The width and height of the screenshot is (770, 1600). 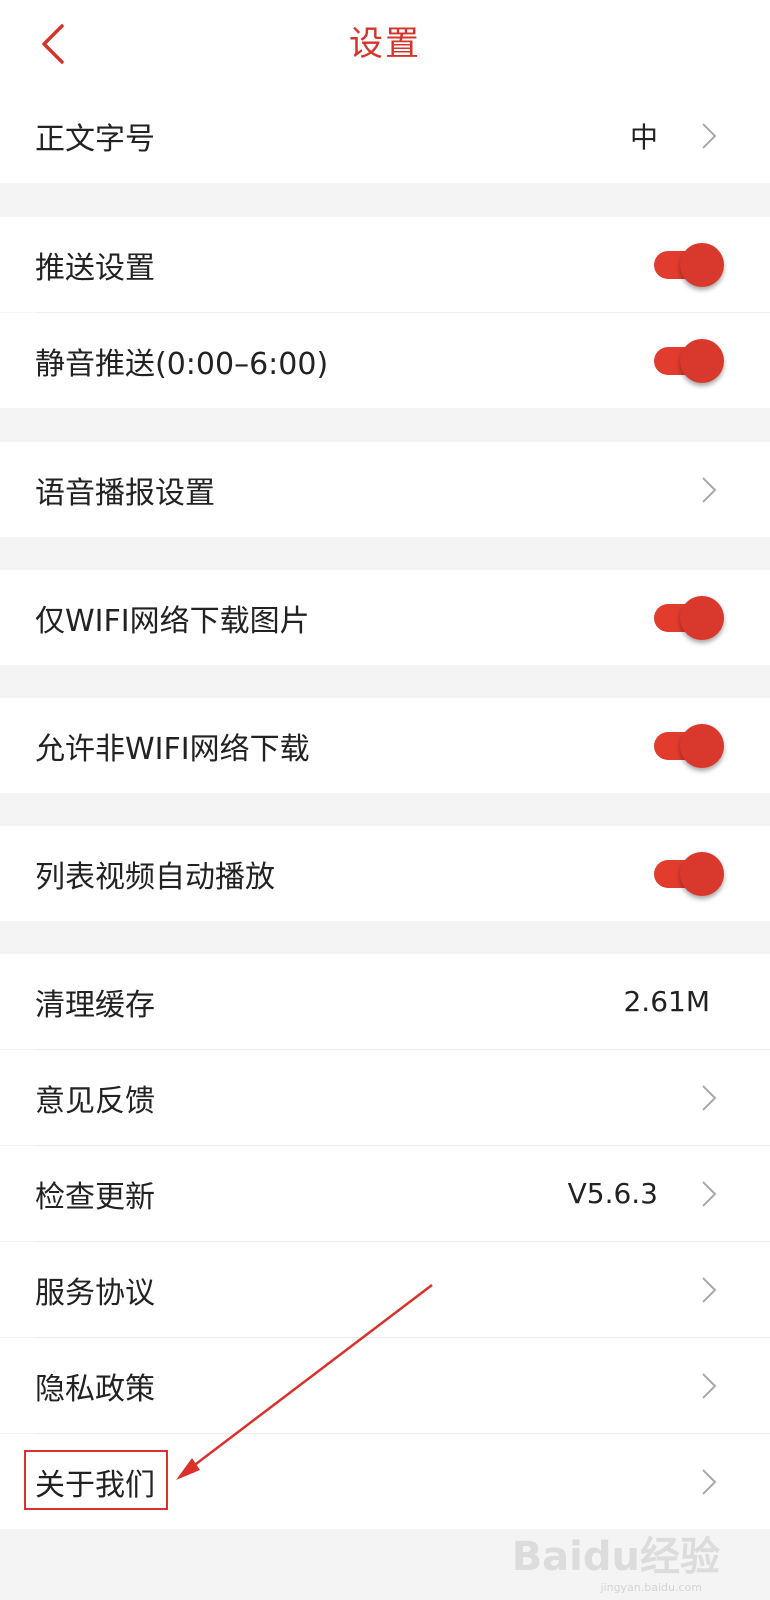 I want to click on setting-label: 静音推送(0:00–6:00), so click(x=182, y=364).